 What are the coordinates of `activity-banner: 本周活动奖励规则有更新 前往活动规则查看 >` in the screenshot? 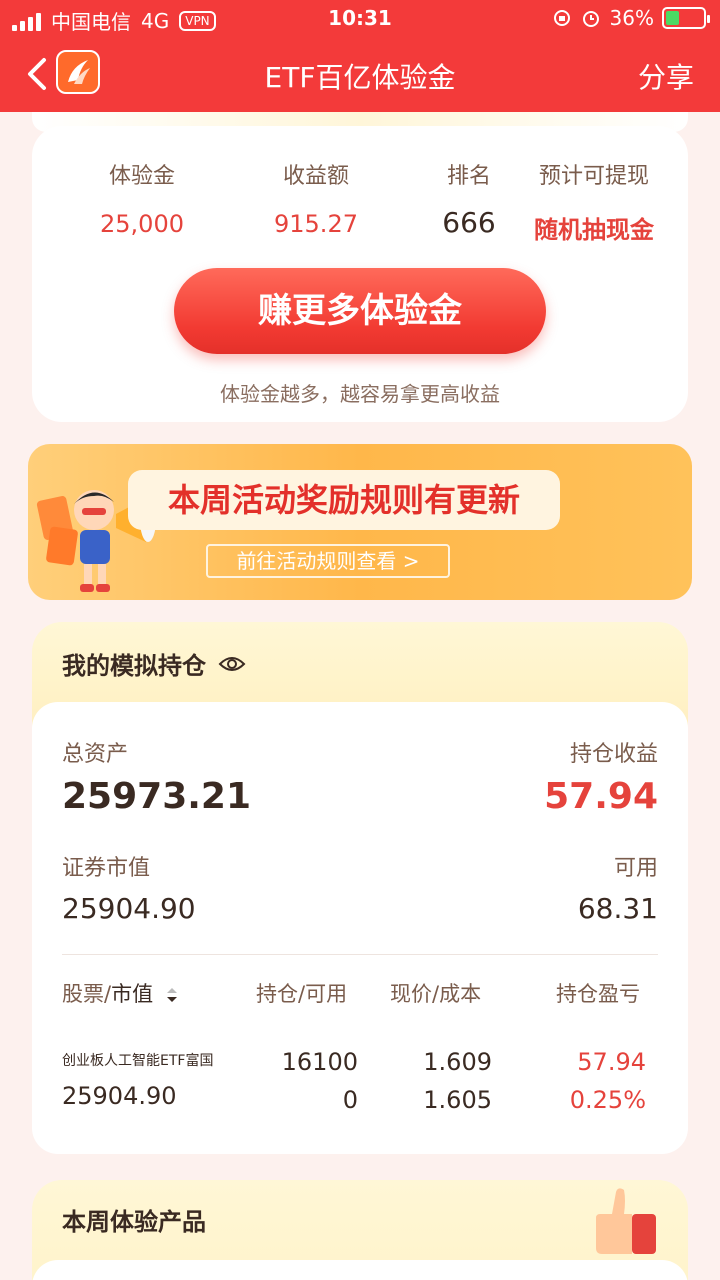 It's located at (360, 522).